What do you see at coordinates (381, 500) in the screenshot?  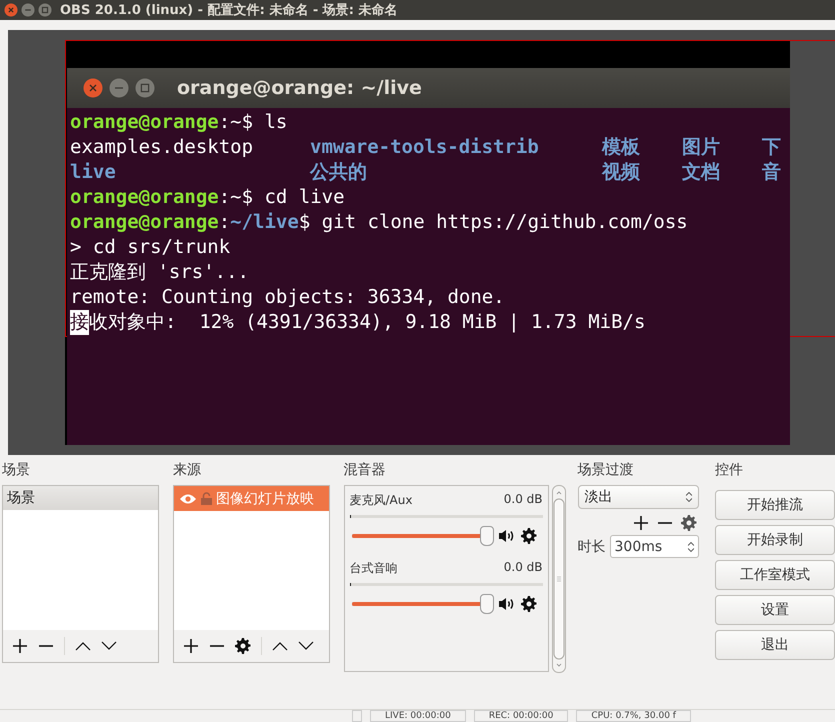 I see `channel-name: 麦克风/Aux` at bounding box center [381, 500].